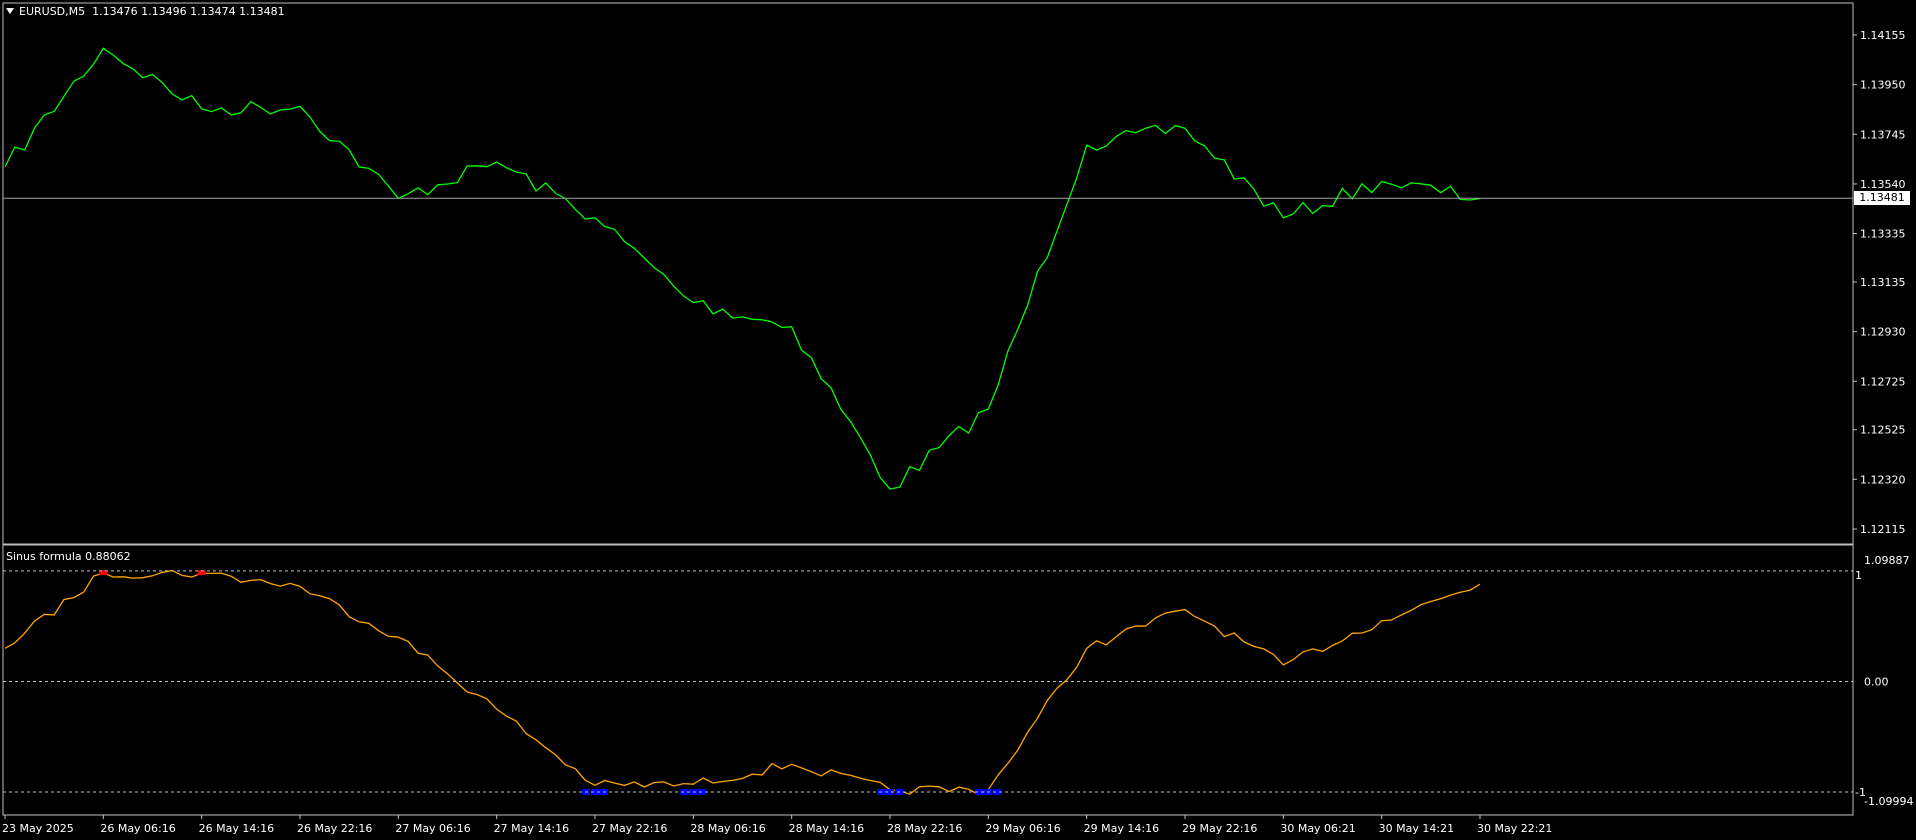 Image resolution: width=1916 pixels, height=840 pixels. Describe the element at coordinates (1858, 575) in the screenshot. I see `indicator-axis-top-level: 1` at that location.